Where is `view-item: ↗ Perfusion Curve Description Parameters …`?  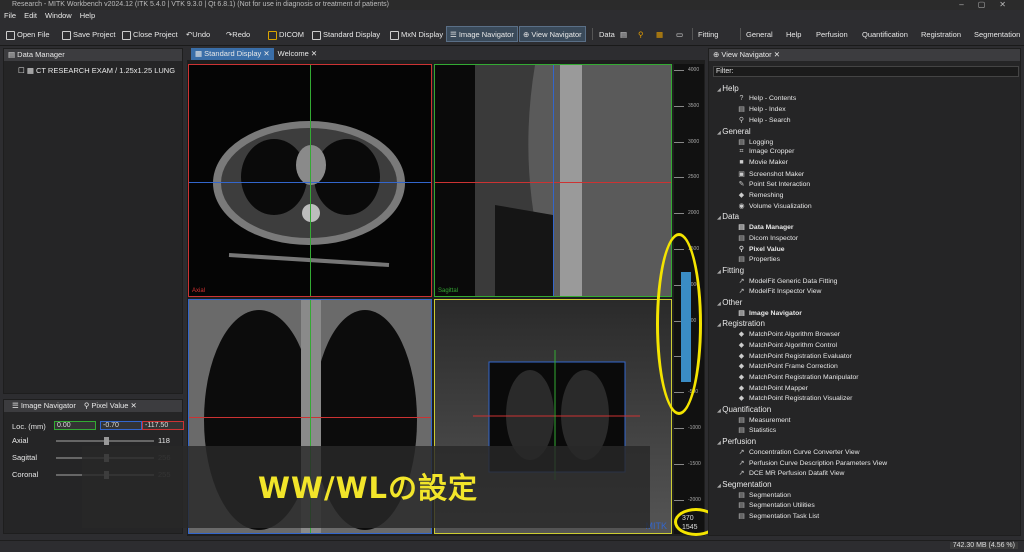
view-item: ↗ Perfusion Curve Description Parameters … is located at coordinates (813, 463).